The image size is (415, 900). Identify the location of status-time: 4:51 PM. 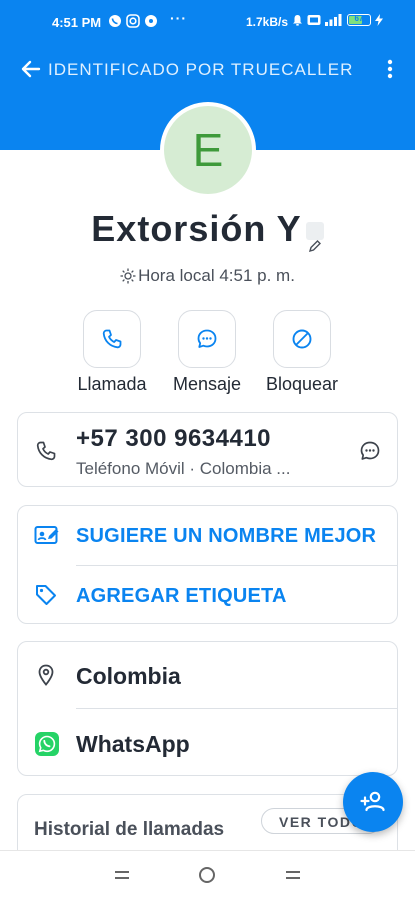
(77, 22).